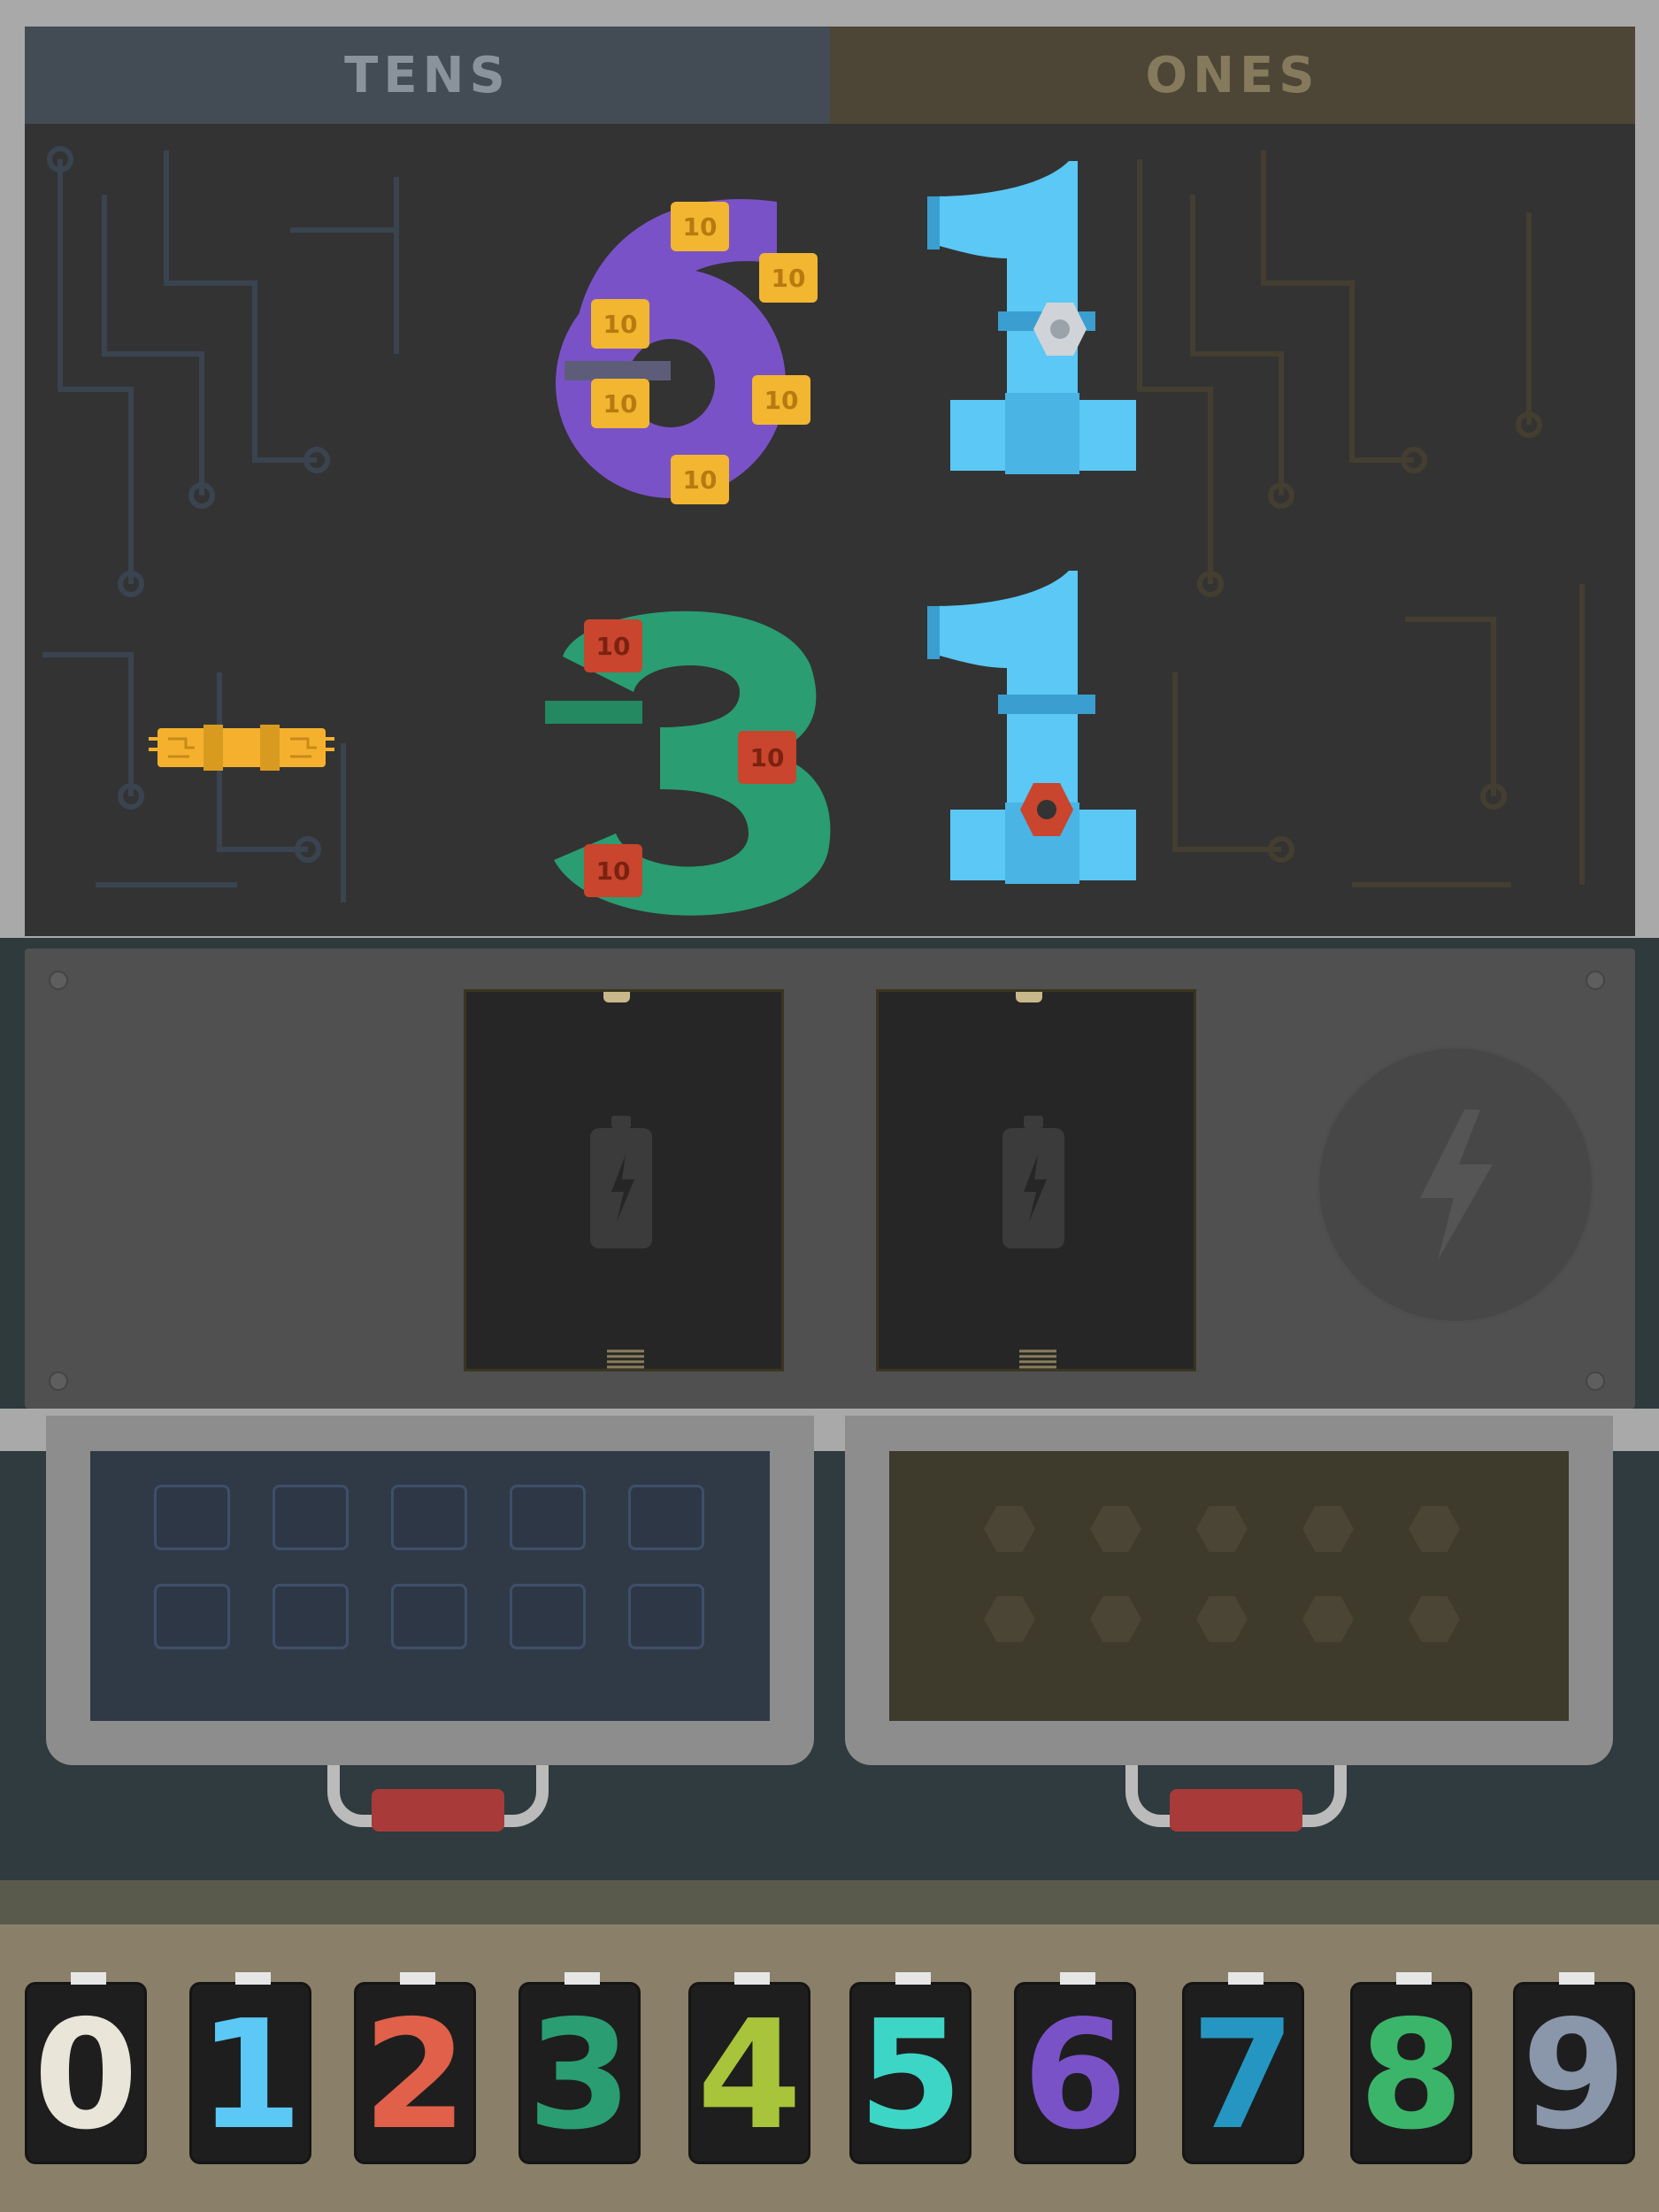  Describe the element at coordinates (86, 2075) in the screenshot. I see `digit-tile-label: 0` at that location.